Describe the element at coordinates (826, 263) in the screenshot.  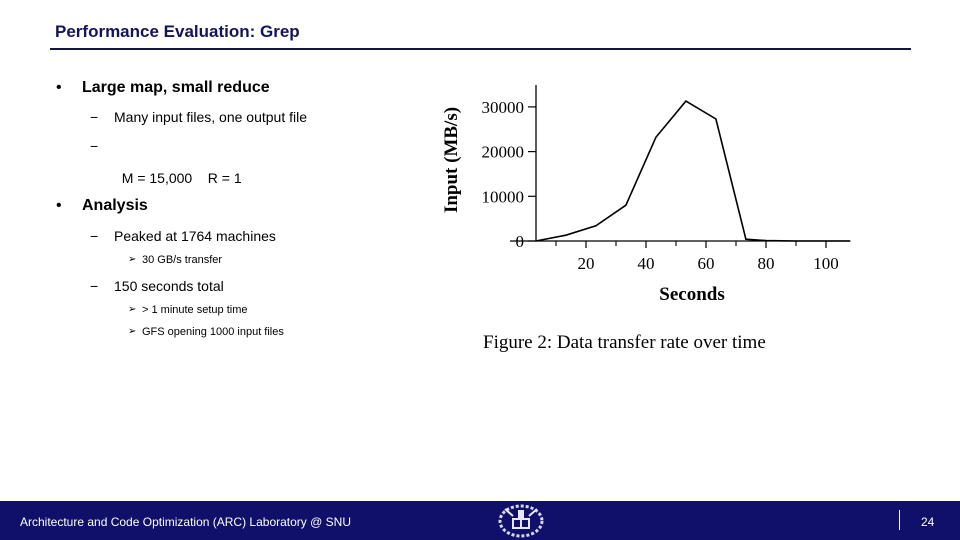
I see `x-tick-label: 100` at that location.